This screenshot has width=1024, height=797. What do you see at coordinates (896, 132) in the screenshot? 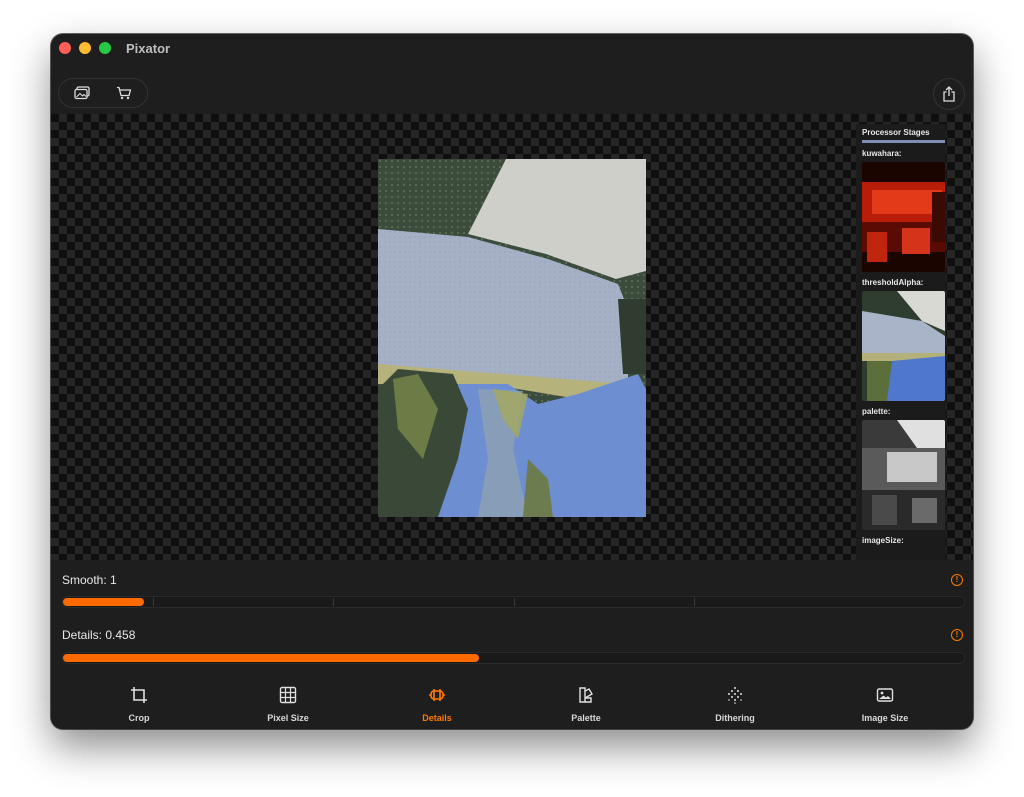
I see `stages-title: Processor Stages` at bounding box center [896, 132].